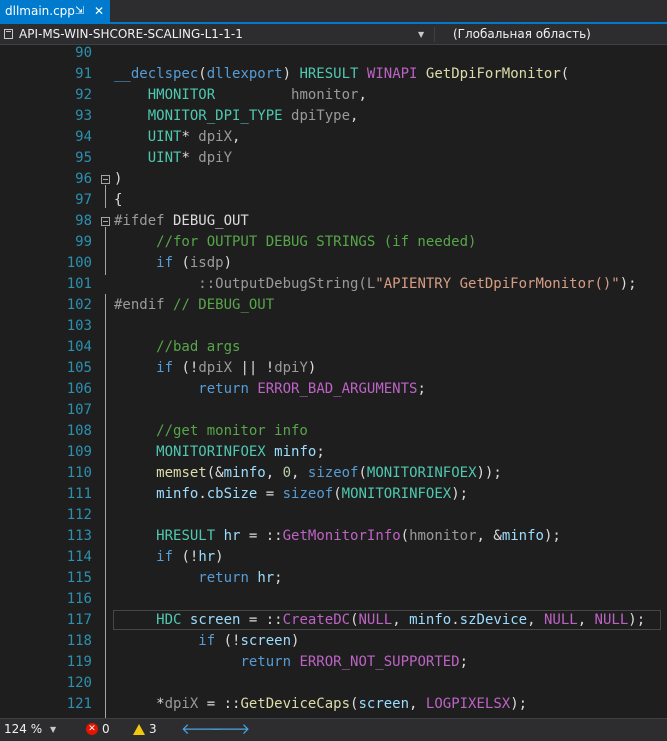 The width and height of the screenshot is (667, 741). I want to click on code-line: if (isdp), so click(173, 263).